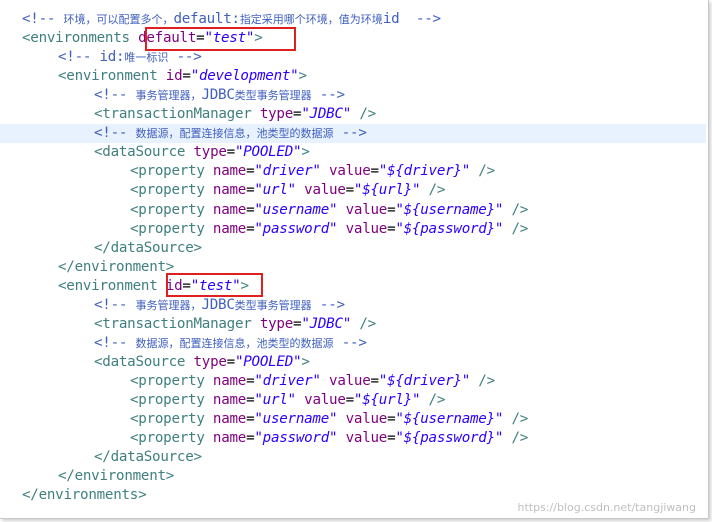 The height and width of the screenshot is (522, 712). What do you see at coordinates (167, 38) in the screenshot?
I see `code-token: default` at bounding box center [167, 38].